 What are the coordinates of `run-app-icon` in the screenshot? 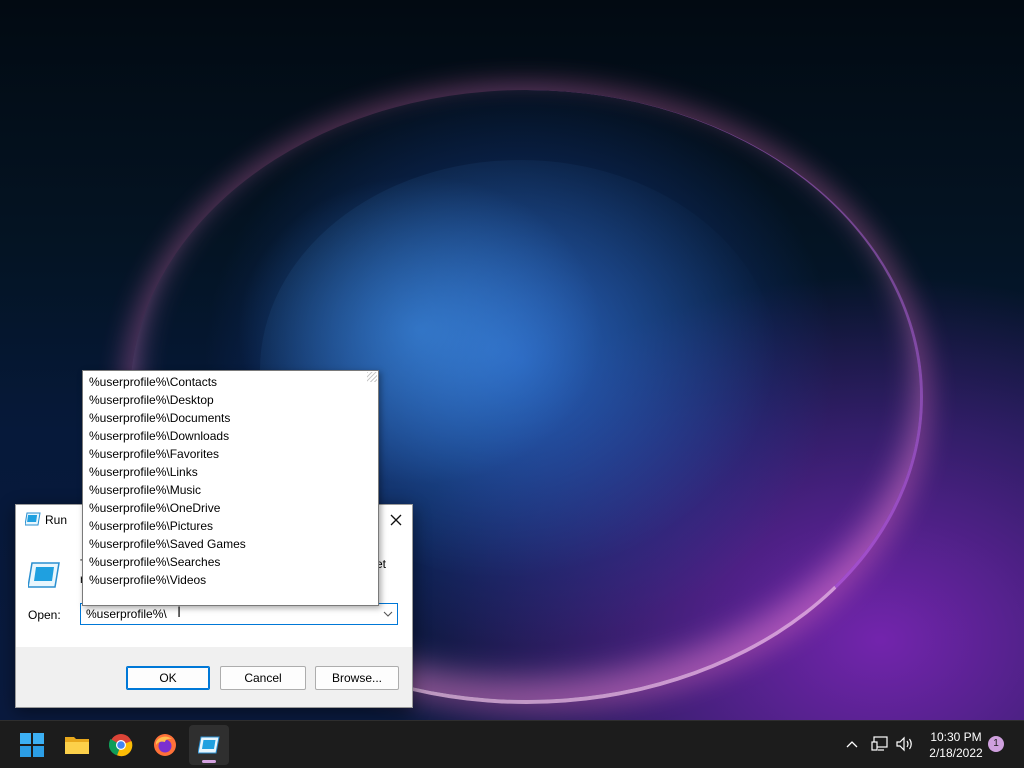 It's located at (33, 519).